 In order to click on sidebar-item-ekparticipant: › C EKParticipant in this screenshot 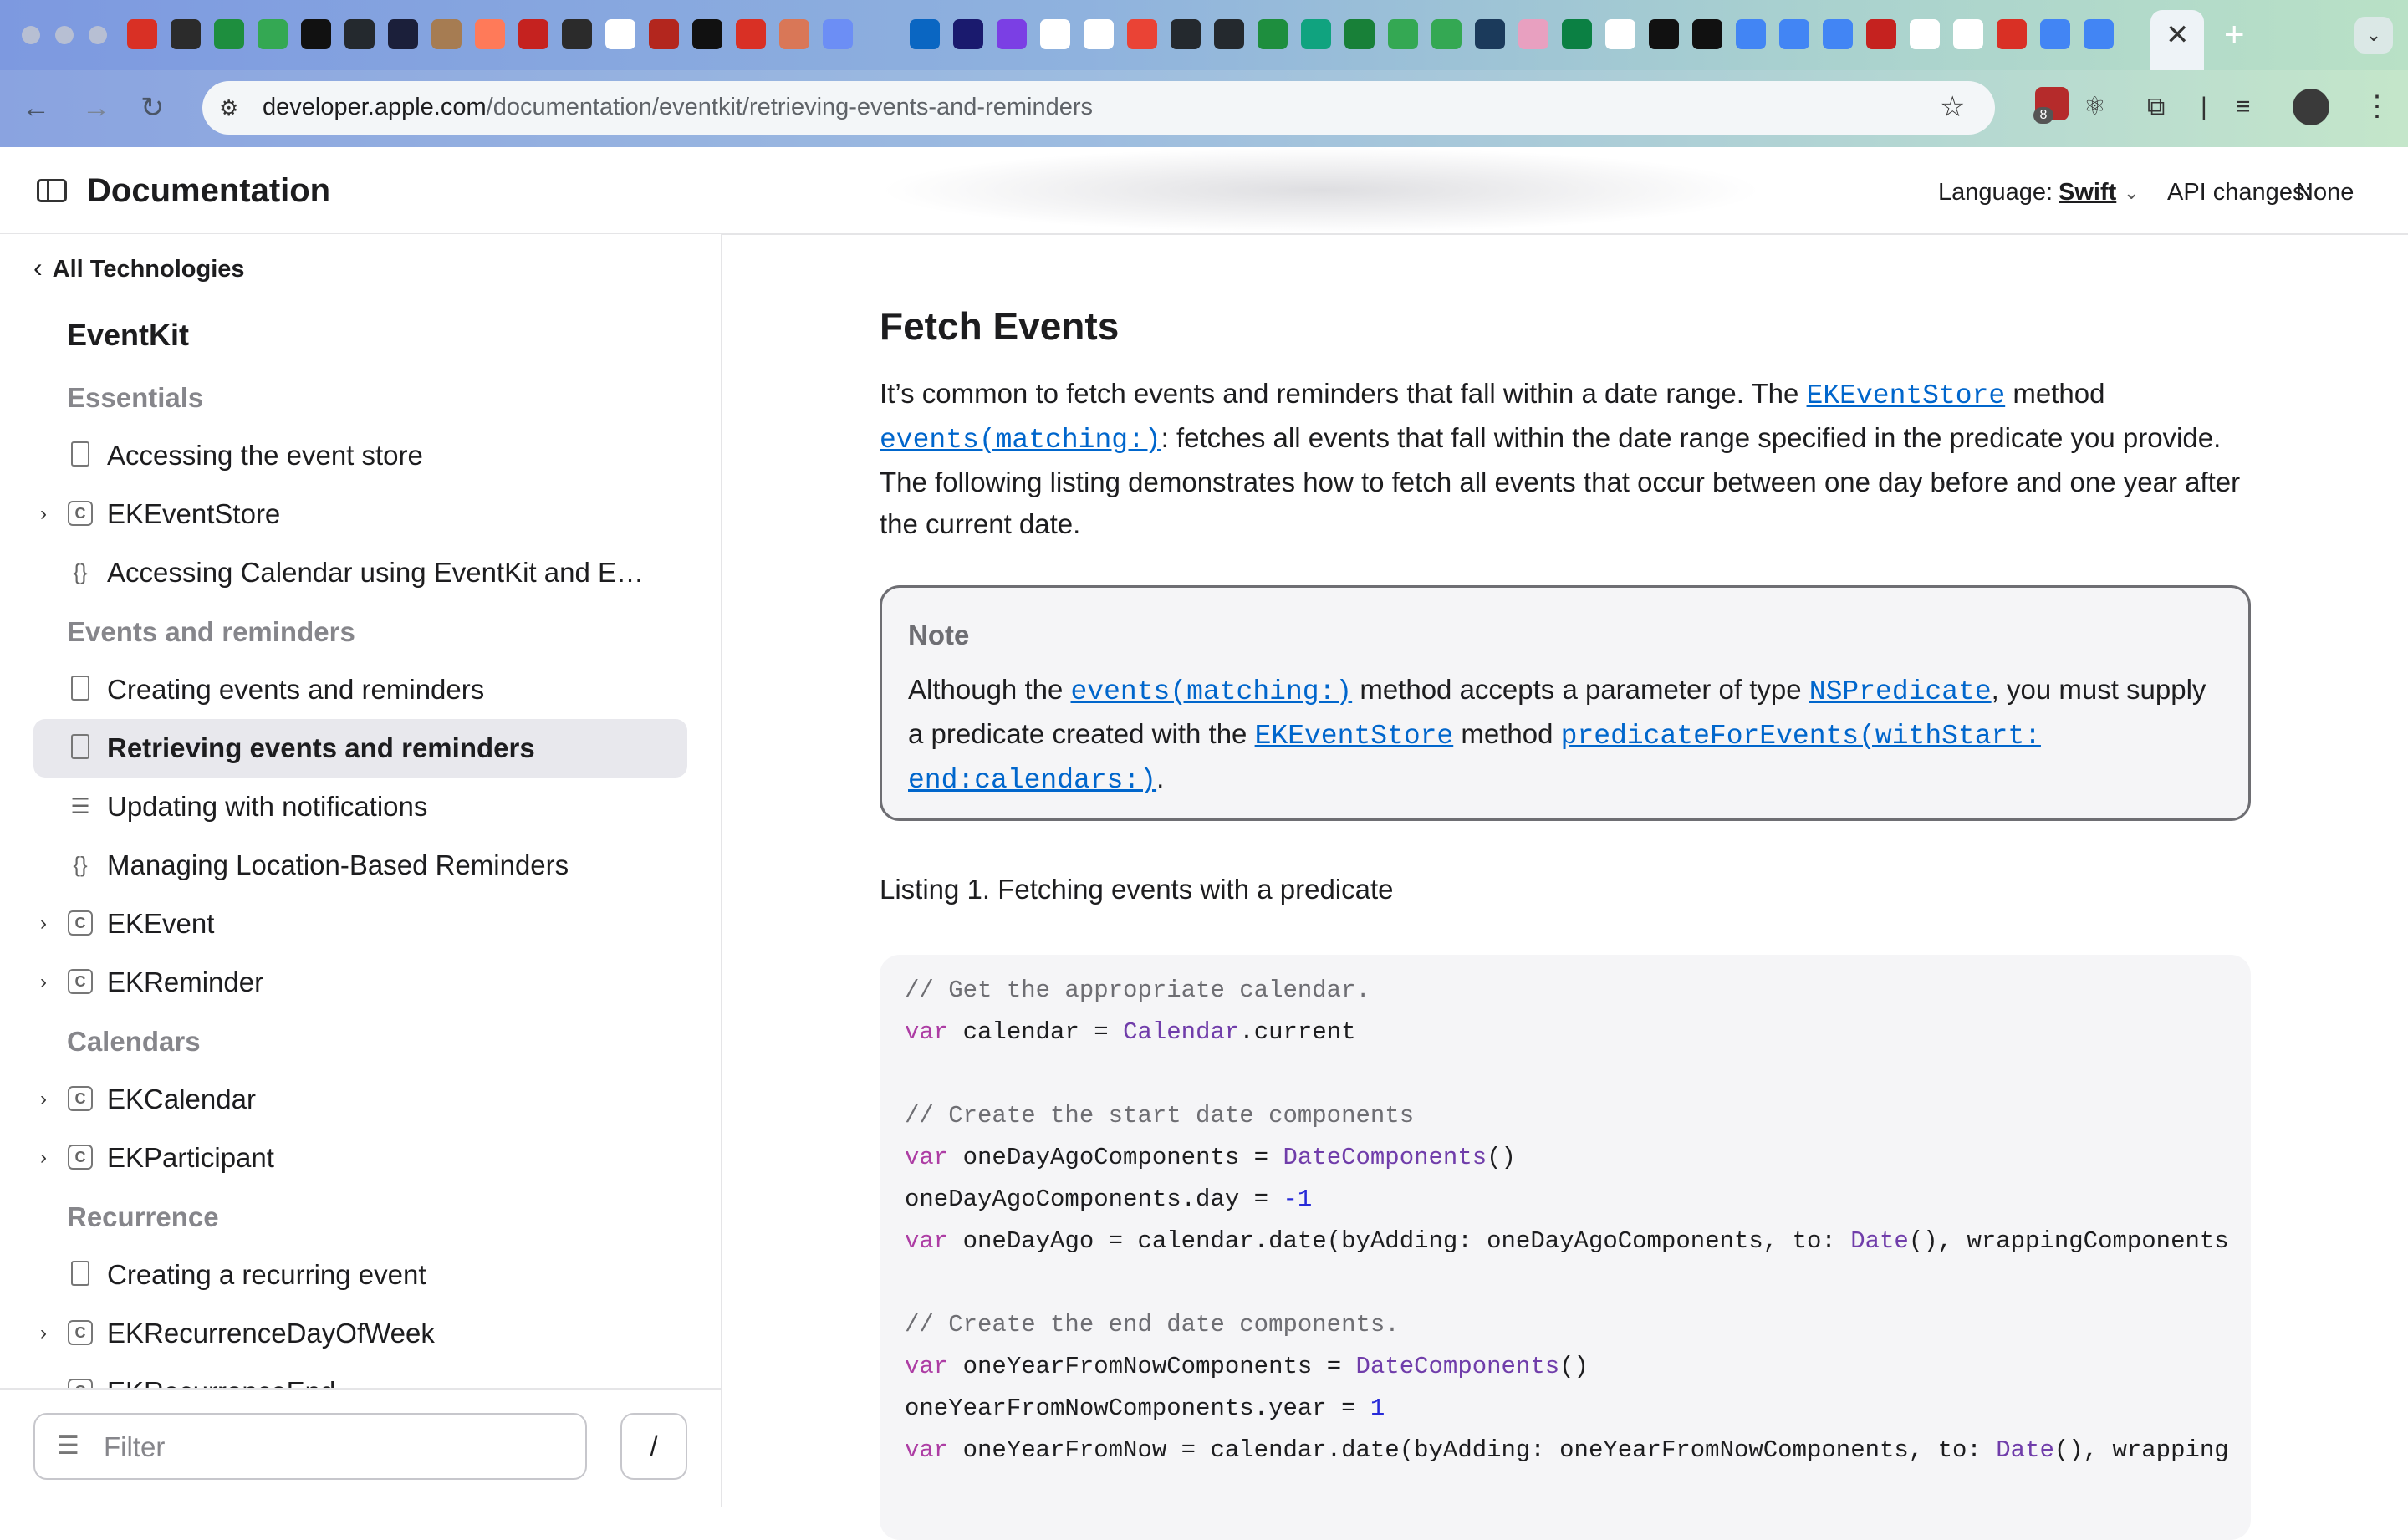, I will do `click(360, 1158)`.